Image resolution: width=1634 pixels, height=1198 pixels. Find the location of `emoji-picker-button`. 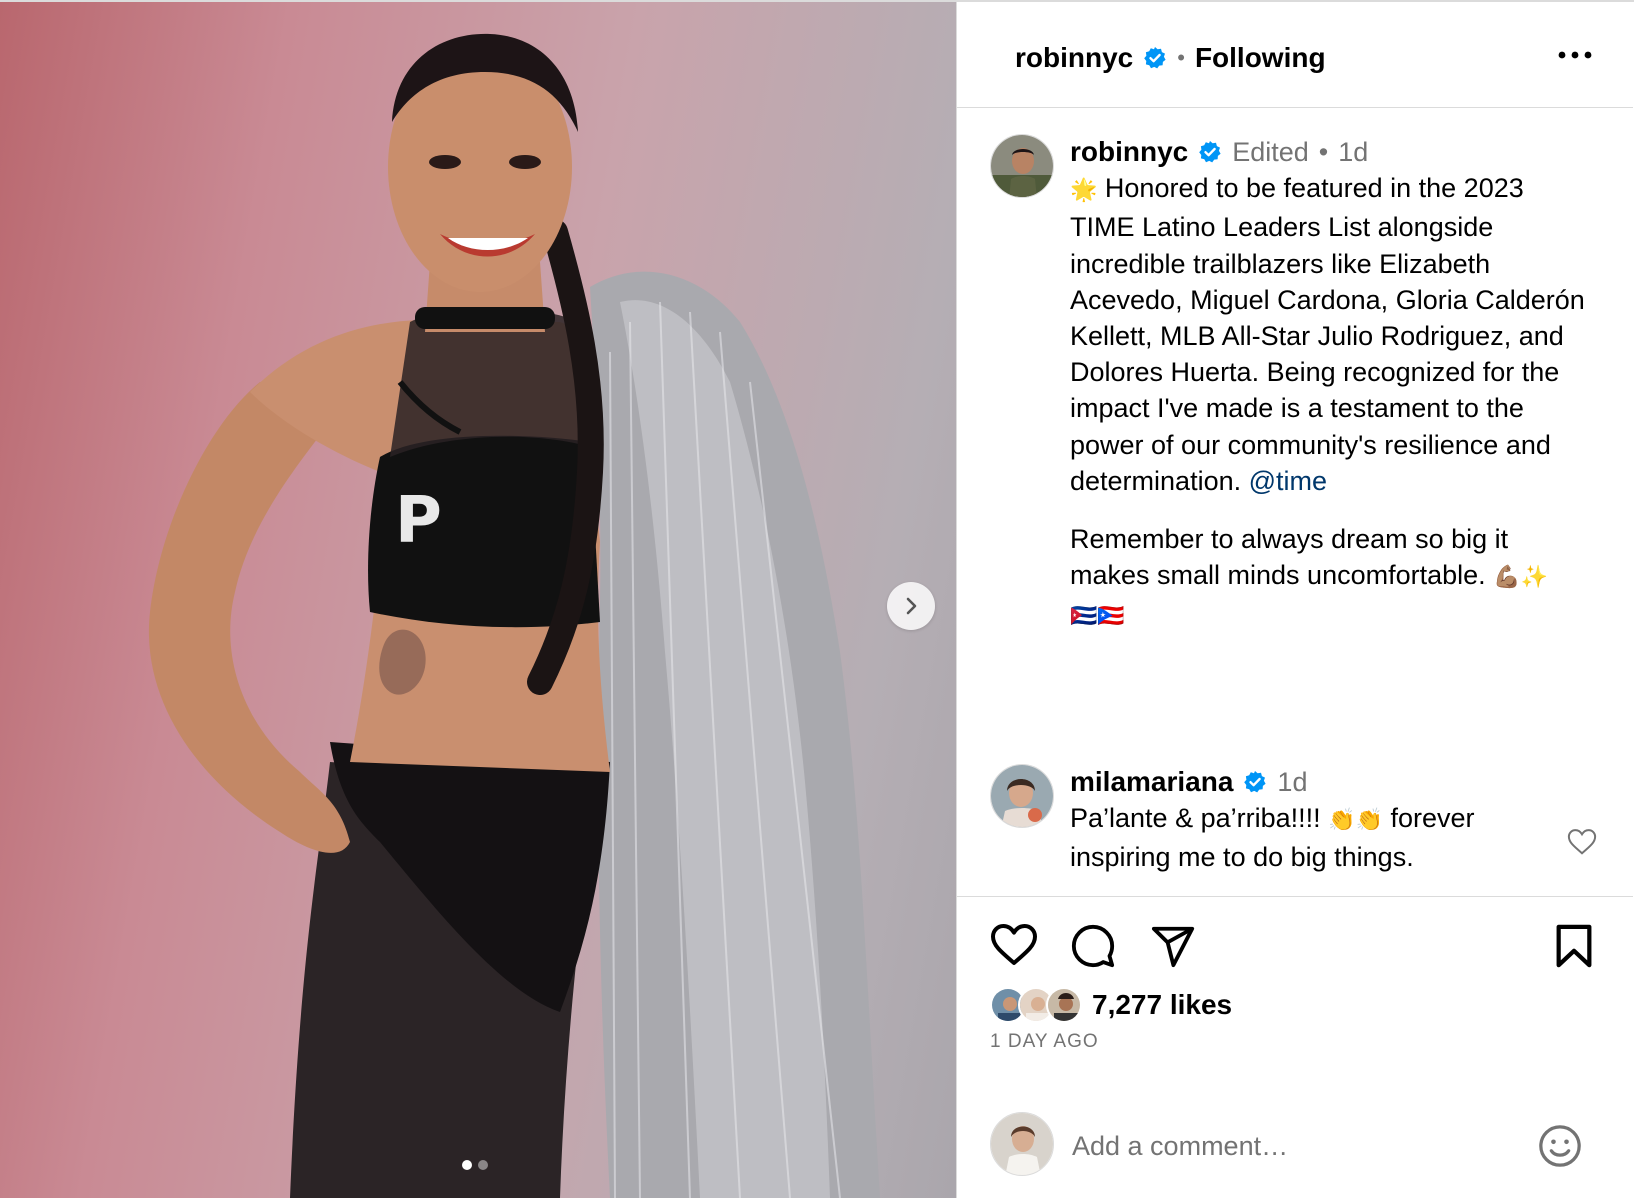

emoji-picker-button is located at coordinates (1560, 1148).